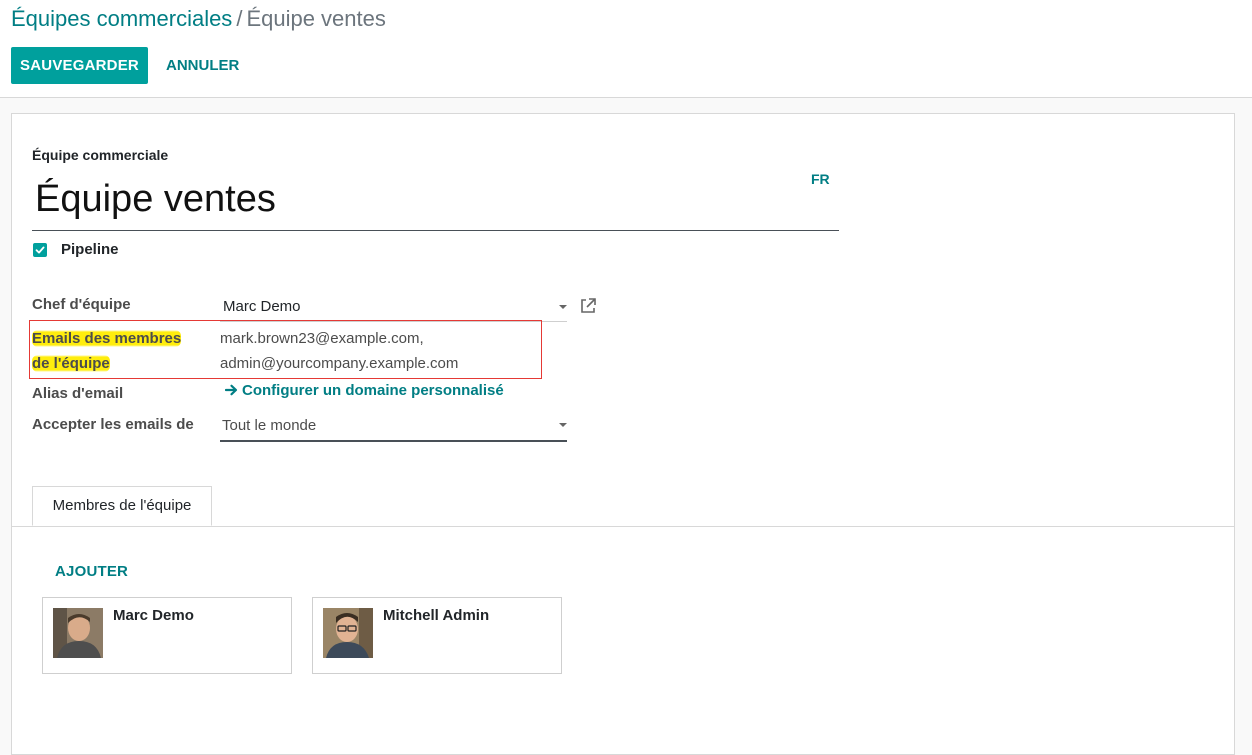 This screenshot has height=755, width=1252. Describe the element at coordinates (71, 363) in the screenshot. I see `member-emails-label-line2: de l'équipe` at that location.